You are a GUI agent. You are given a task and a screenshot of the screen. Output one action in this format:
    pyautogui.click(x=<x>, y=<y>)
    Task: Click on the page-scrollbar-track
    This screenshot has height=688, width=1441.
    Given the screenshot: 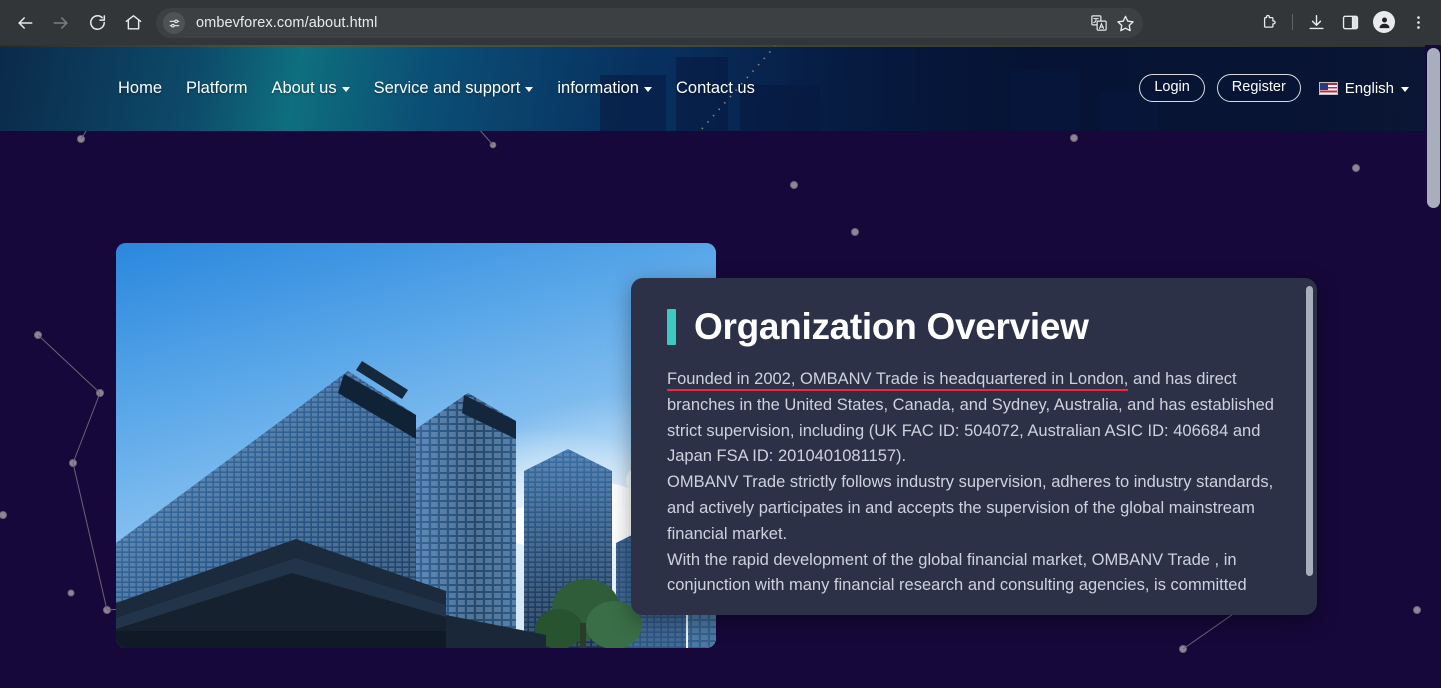 What is the action you would take?
    pyautogui.click(x=1433, y=366)
    